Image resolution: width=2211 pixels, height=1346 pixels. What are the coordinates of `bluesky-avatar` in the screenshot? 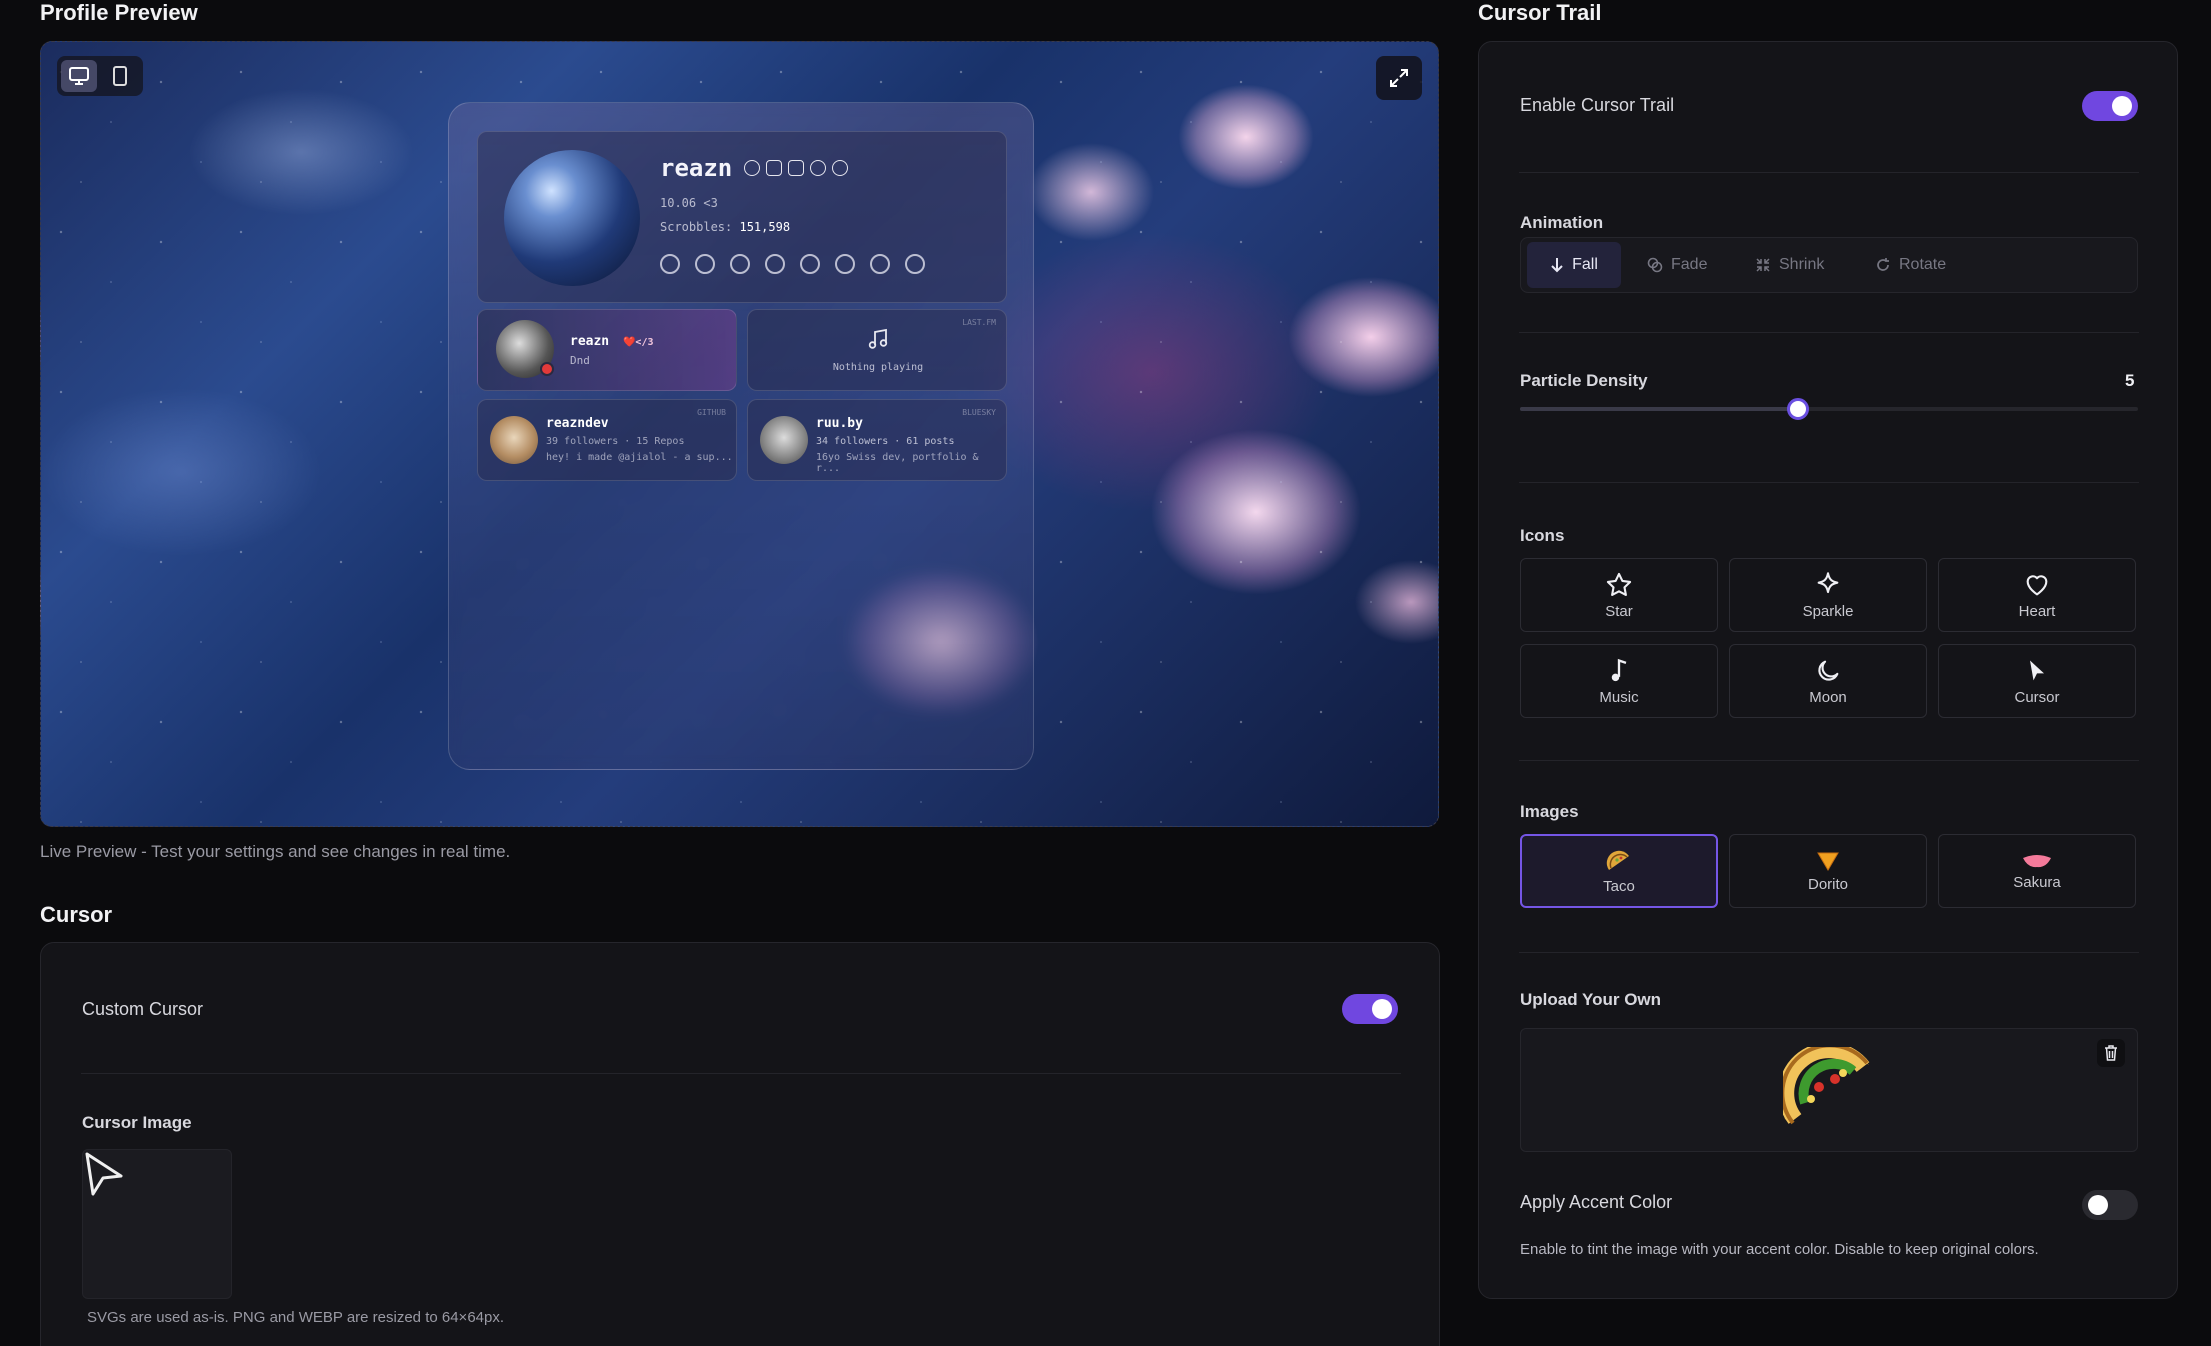 It's located at (784, 440).